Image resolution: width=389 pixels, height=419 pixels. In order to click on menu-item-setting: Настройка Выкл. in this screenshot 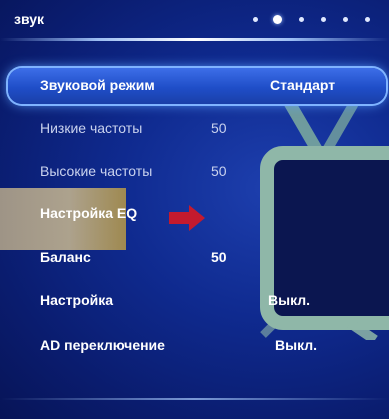, I will do `click(194, 301)`.